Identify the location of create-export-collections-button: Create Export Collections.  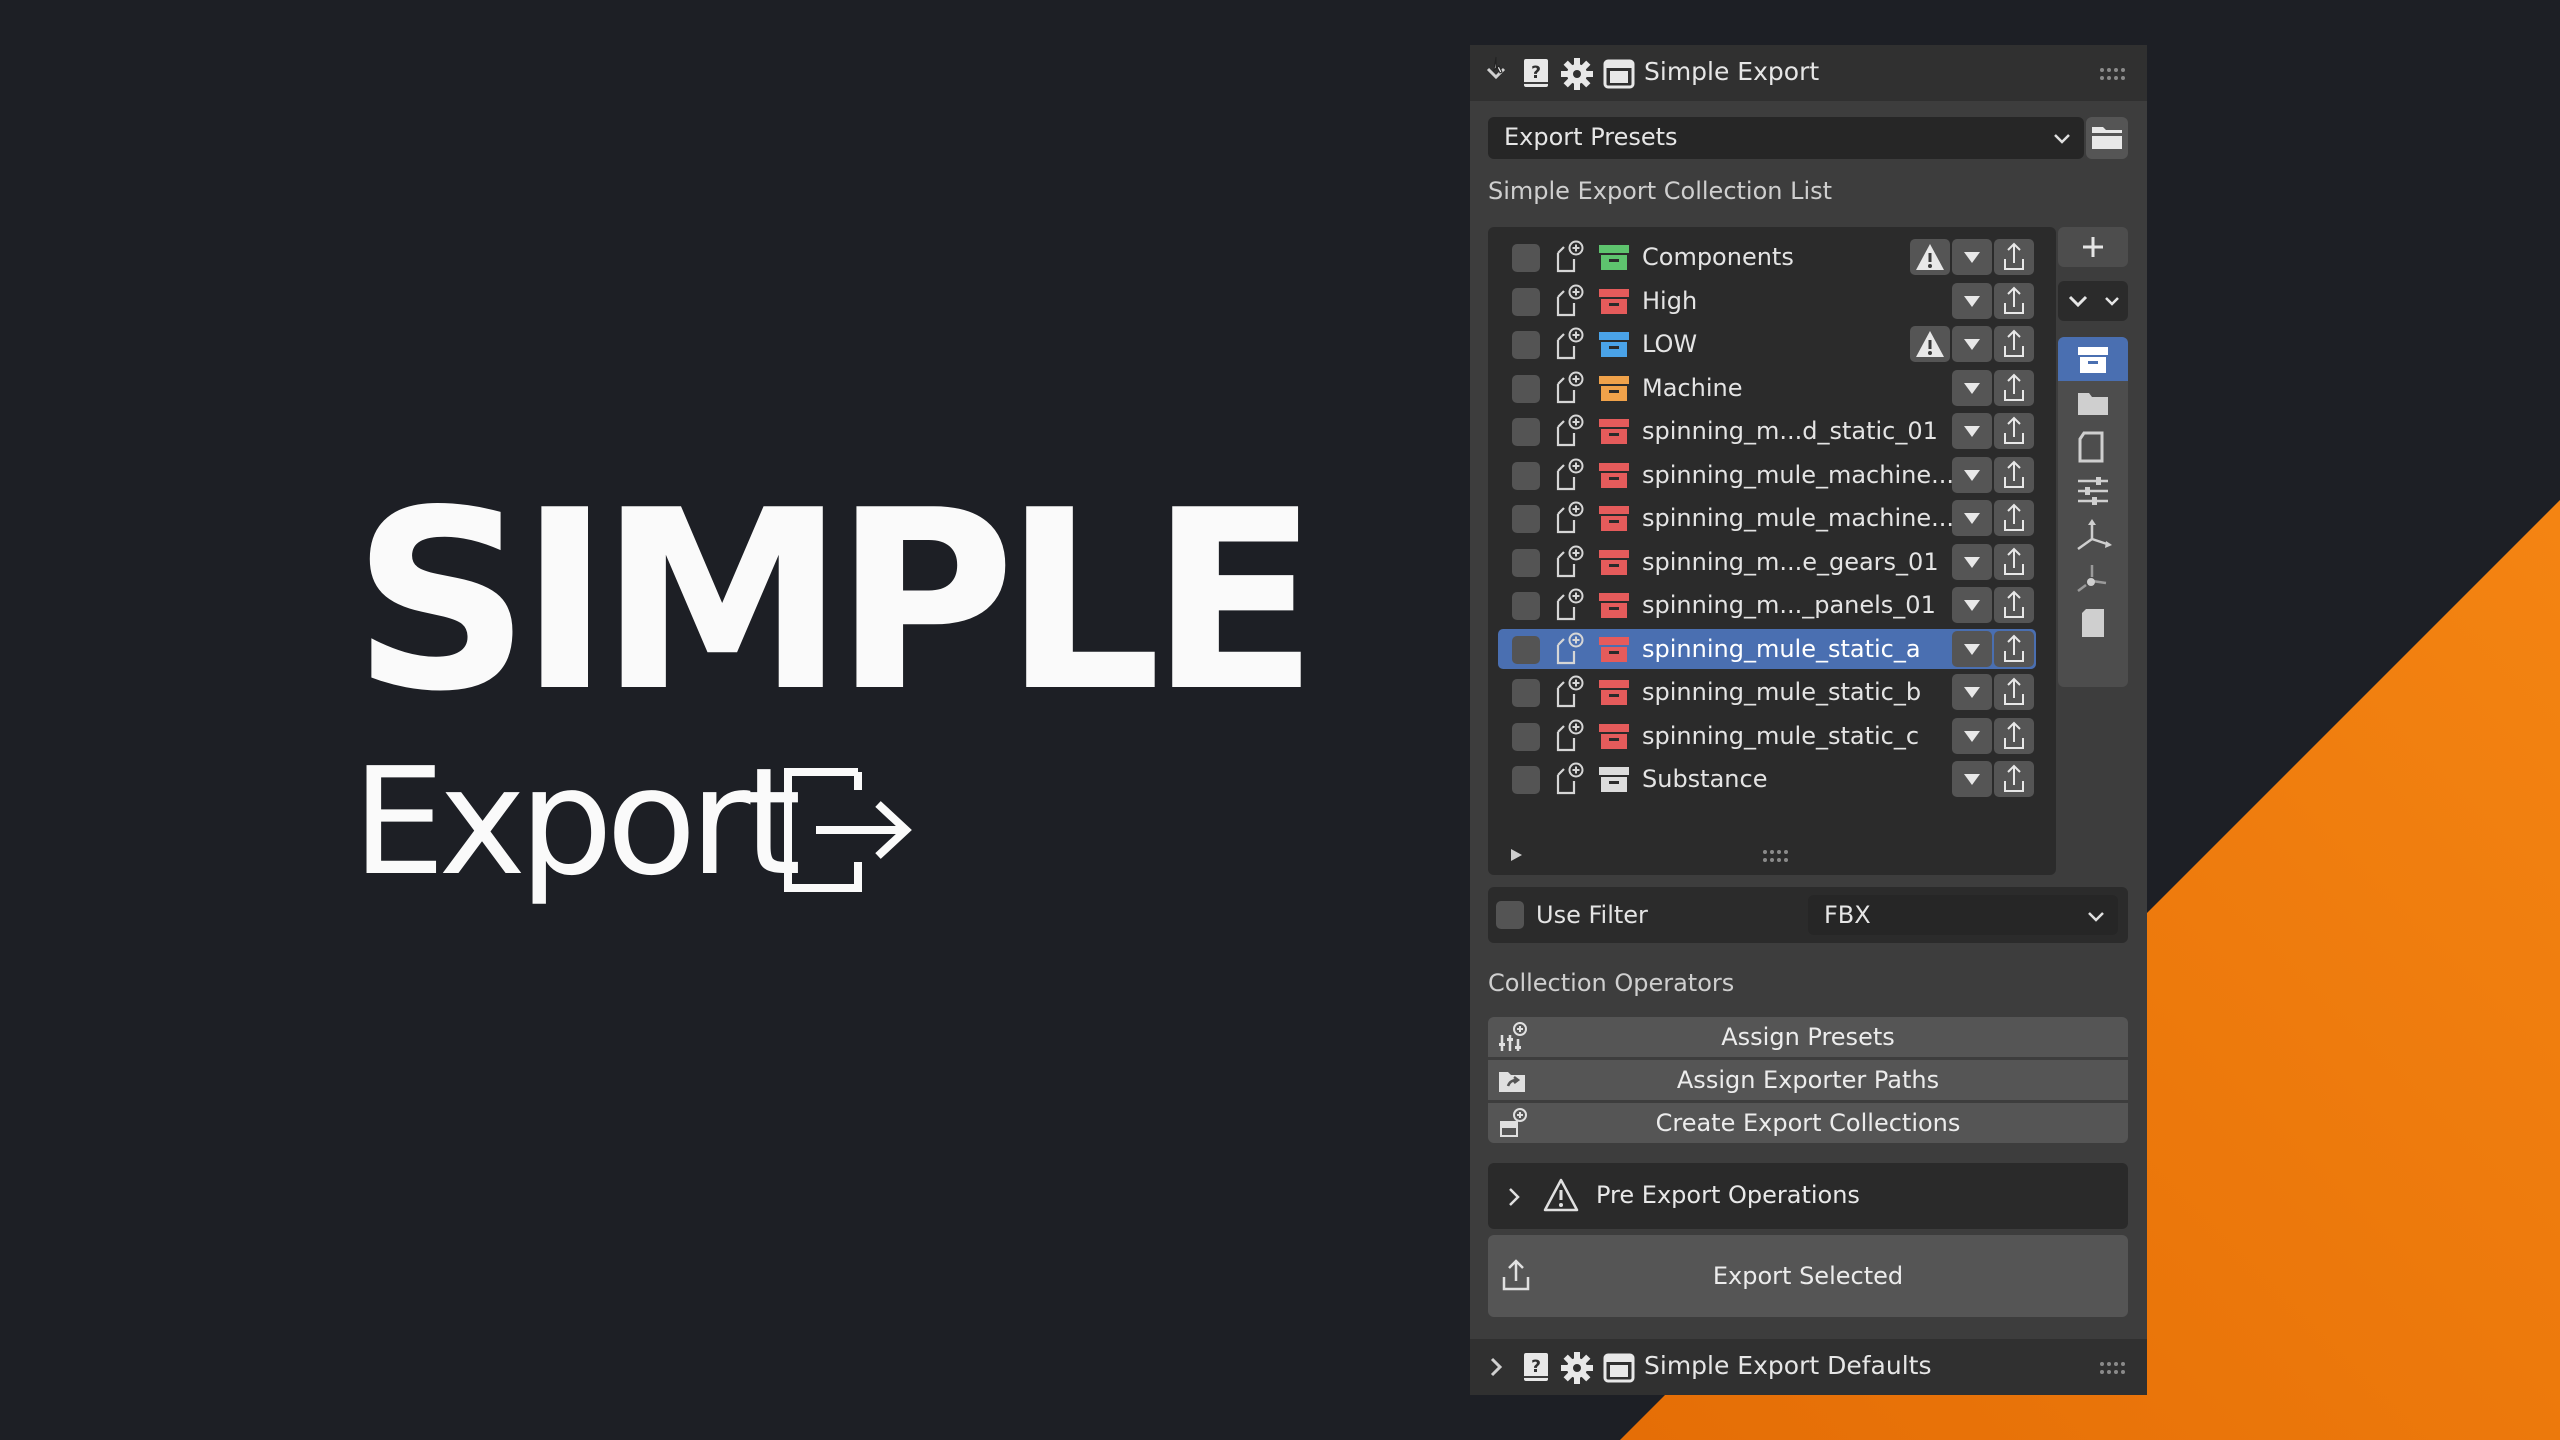
(1808, 1123).